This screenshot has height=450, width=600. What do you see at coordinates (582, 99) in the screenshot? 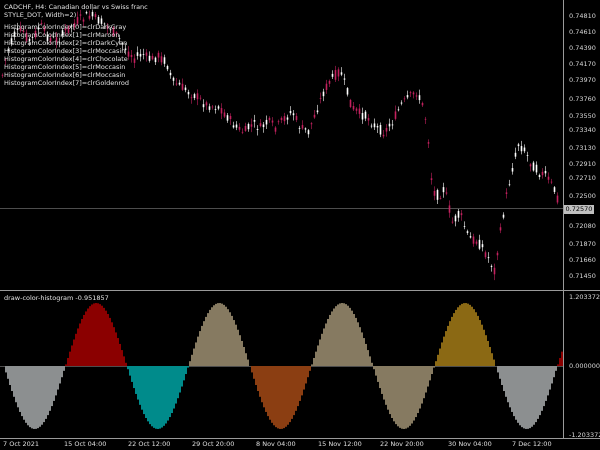
I see `price-label: 0.73760` at bounding box center [582, 99].